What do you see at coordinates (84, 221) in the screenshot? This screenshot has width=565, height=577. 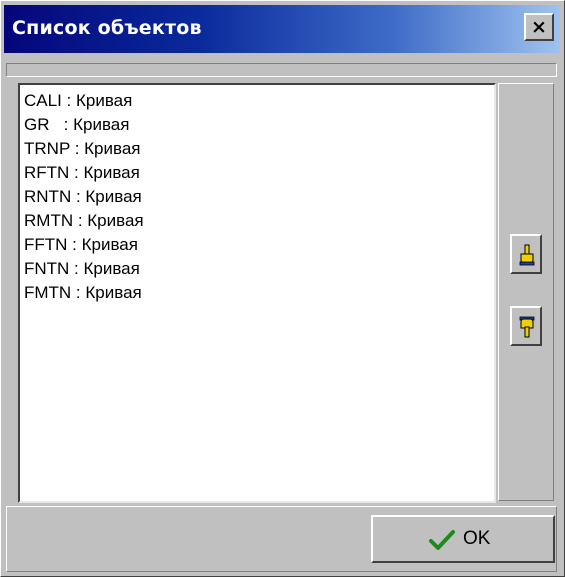 I see `list-item: RMTN : Кривая` at bounding box center [84, 221].